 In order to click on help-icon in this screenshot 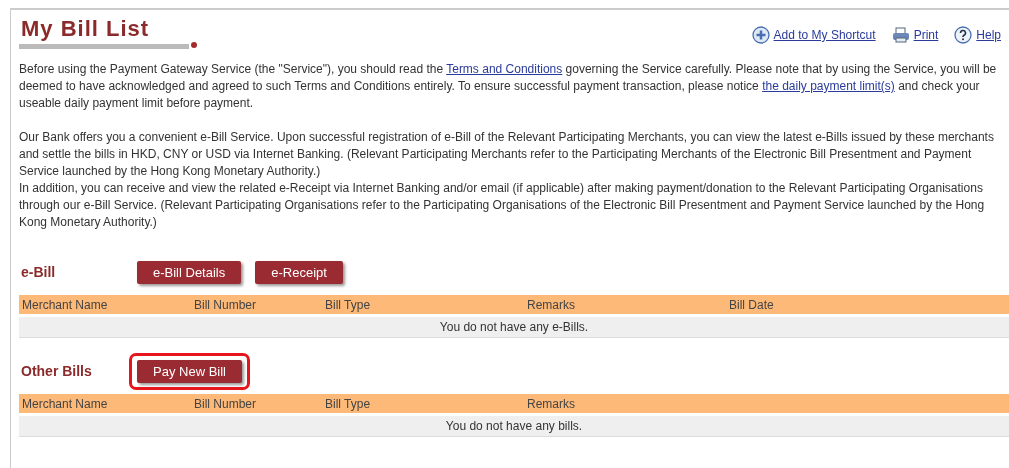, I will do `click(963, 35)`.